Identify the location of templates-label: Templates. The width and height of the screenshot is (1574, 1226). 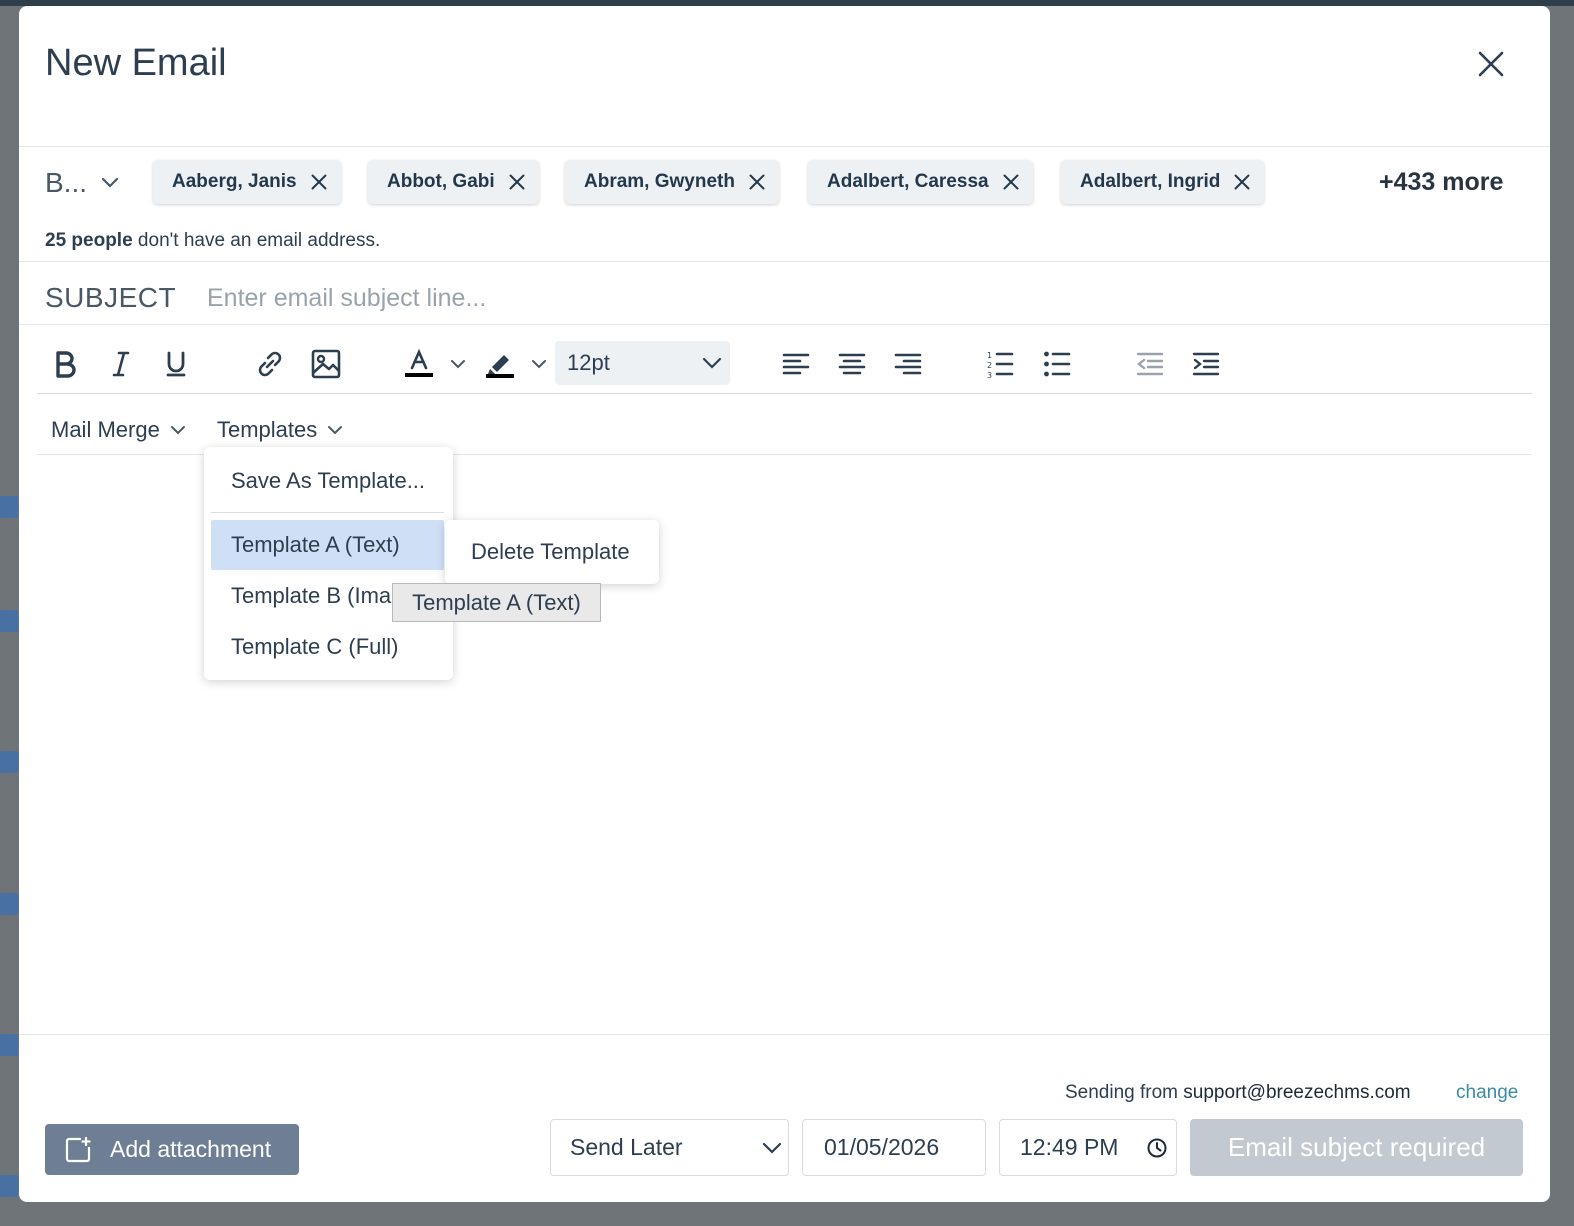
(267, 429).